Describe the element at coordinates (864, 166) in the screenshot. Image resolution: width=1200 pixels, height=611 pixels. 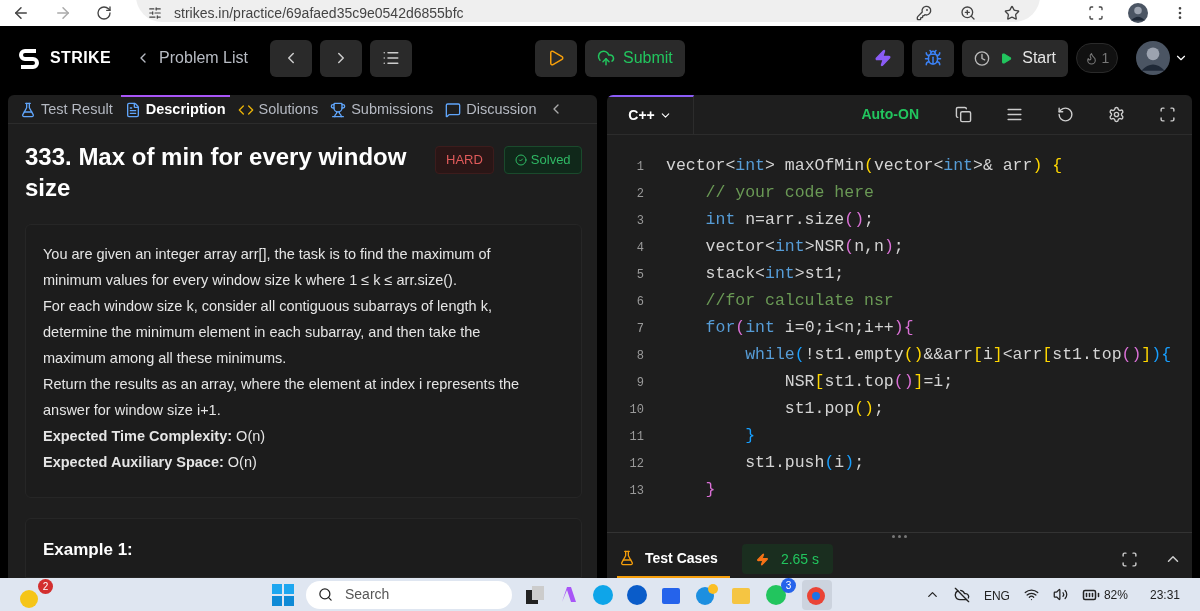
I see `code-line: vector<int> maxOfMin(vector<int>& arr) {` at that location.